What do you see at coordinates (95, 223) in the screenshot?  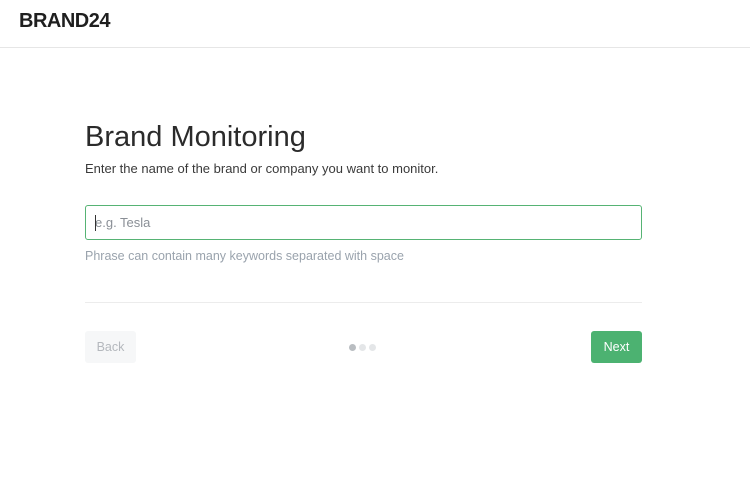 I see `text-caret` at bounding box center [95, 223].